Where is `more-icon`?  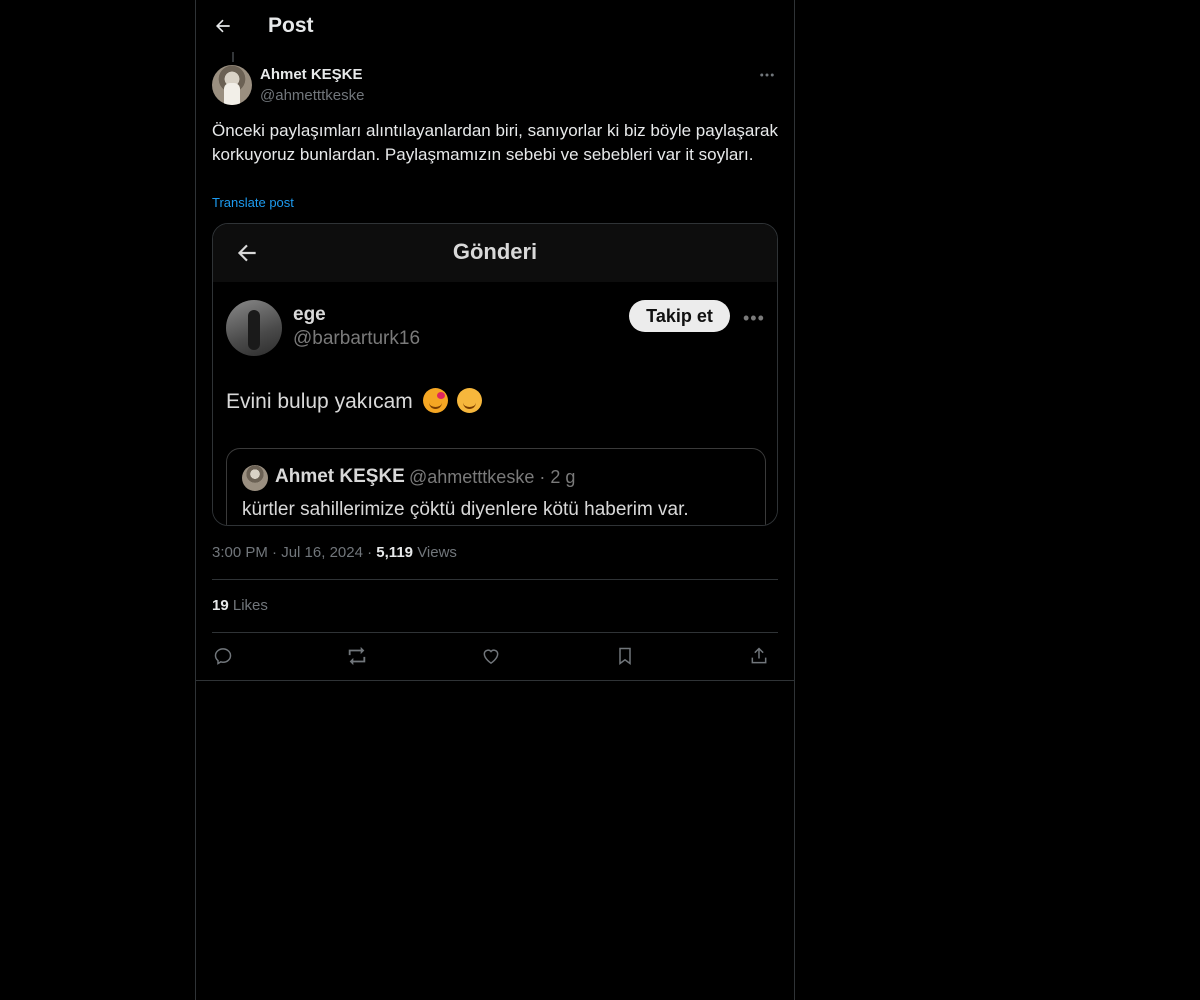
more-icon is located at coordinates (767, 75).